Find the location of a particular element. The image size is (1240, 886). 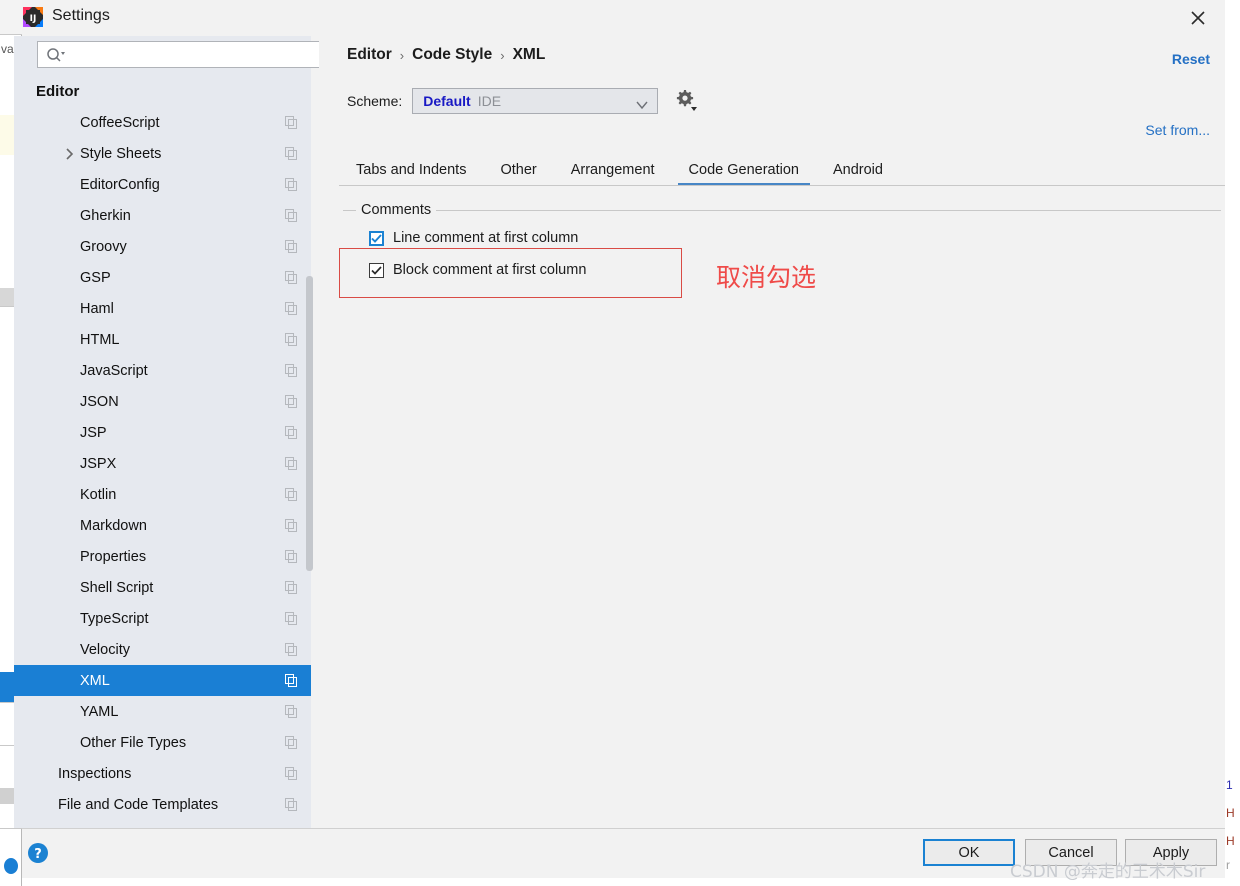

sidebar-item-json: JSON is located at coordinates (162, 401).